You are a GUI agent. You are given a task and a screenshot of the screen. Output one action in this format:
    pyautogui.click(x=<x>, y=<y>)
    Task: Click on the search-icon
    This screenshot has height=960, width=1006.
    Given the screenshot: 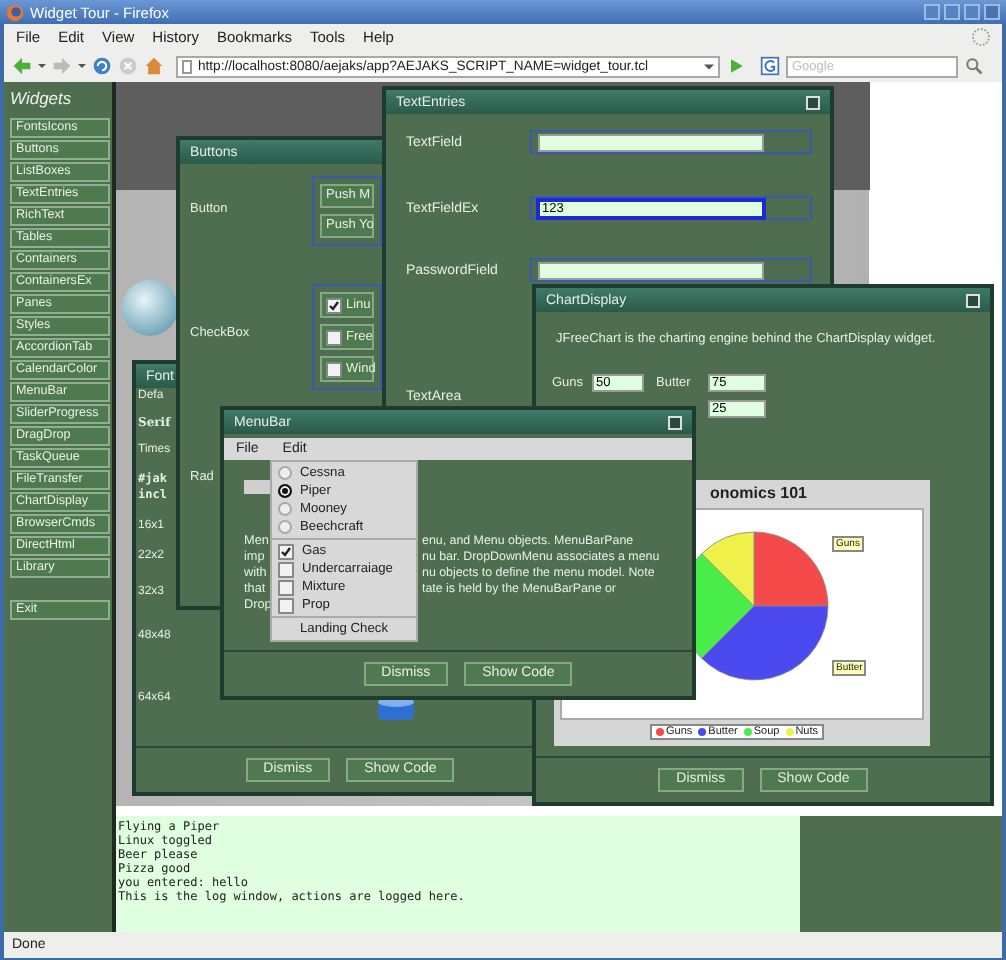 What is the action you would take?
    pyautogui.click(x=974, y=66)
    